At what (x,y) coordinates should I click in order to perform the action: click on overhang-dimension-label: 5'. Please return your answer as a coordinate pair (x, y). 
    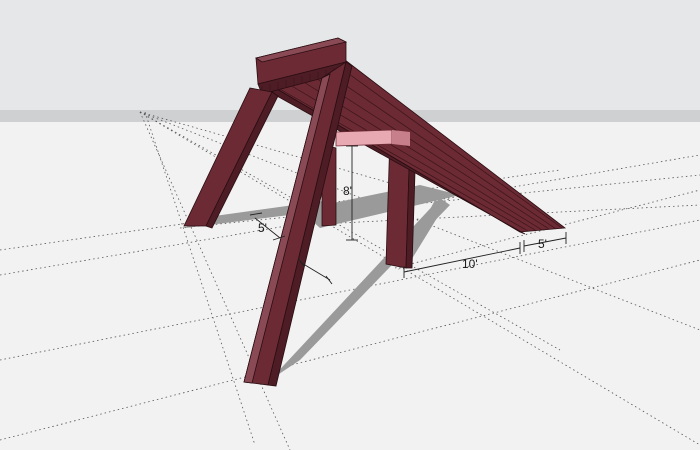
    Looking at the image, I should click on (542, 244).